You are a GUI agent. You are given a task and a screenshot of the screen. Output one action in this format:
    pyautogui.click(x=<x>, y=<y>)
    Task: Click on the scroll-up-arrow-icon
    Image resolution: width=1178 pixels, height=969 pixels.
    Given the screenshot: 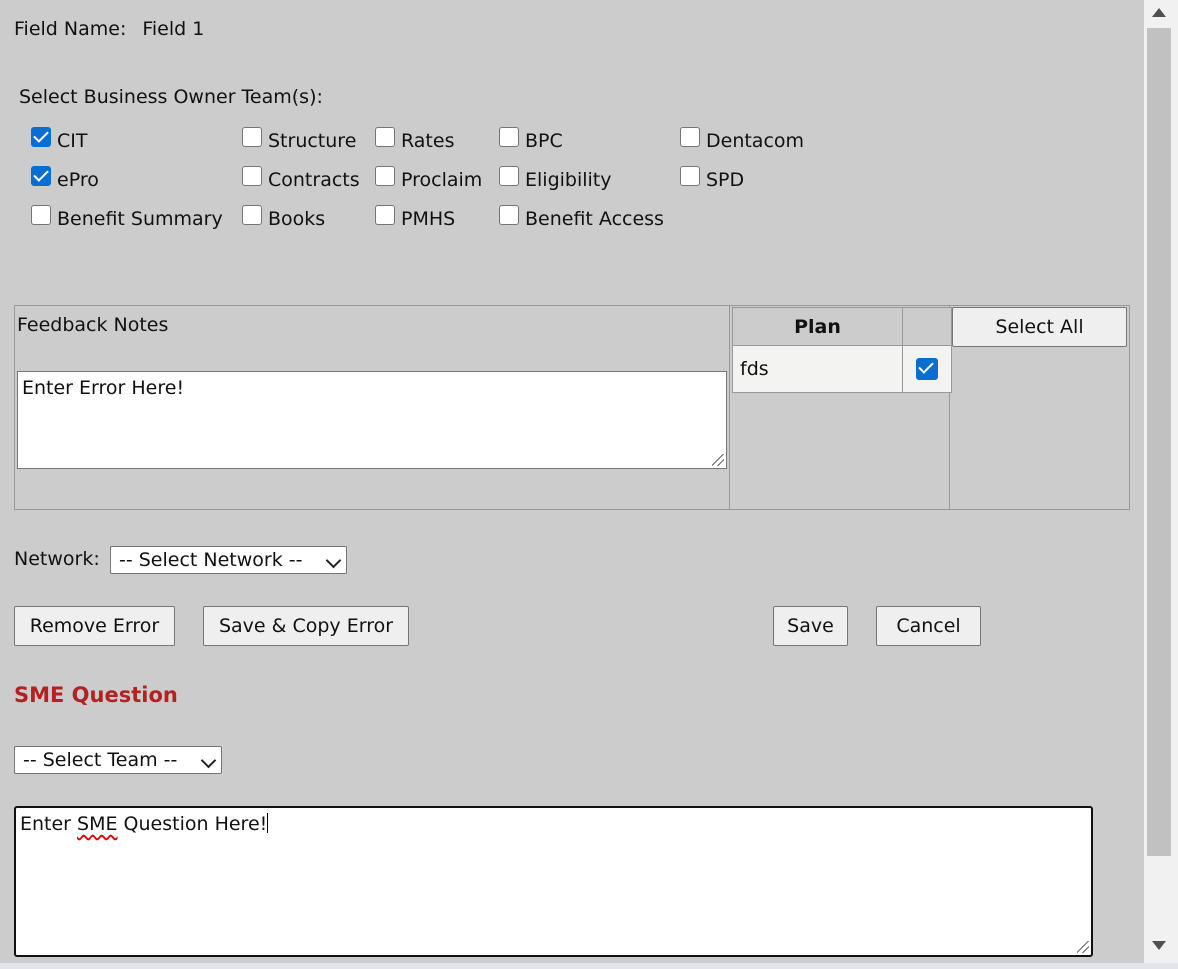 What is the action you would take?
    pyautogui.click(x=1159, y=12)
    